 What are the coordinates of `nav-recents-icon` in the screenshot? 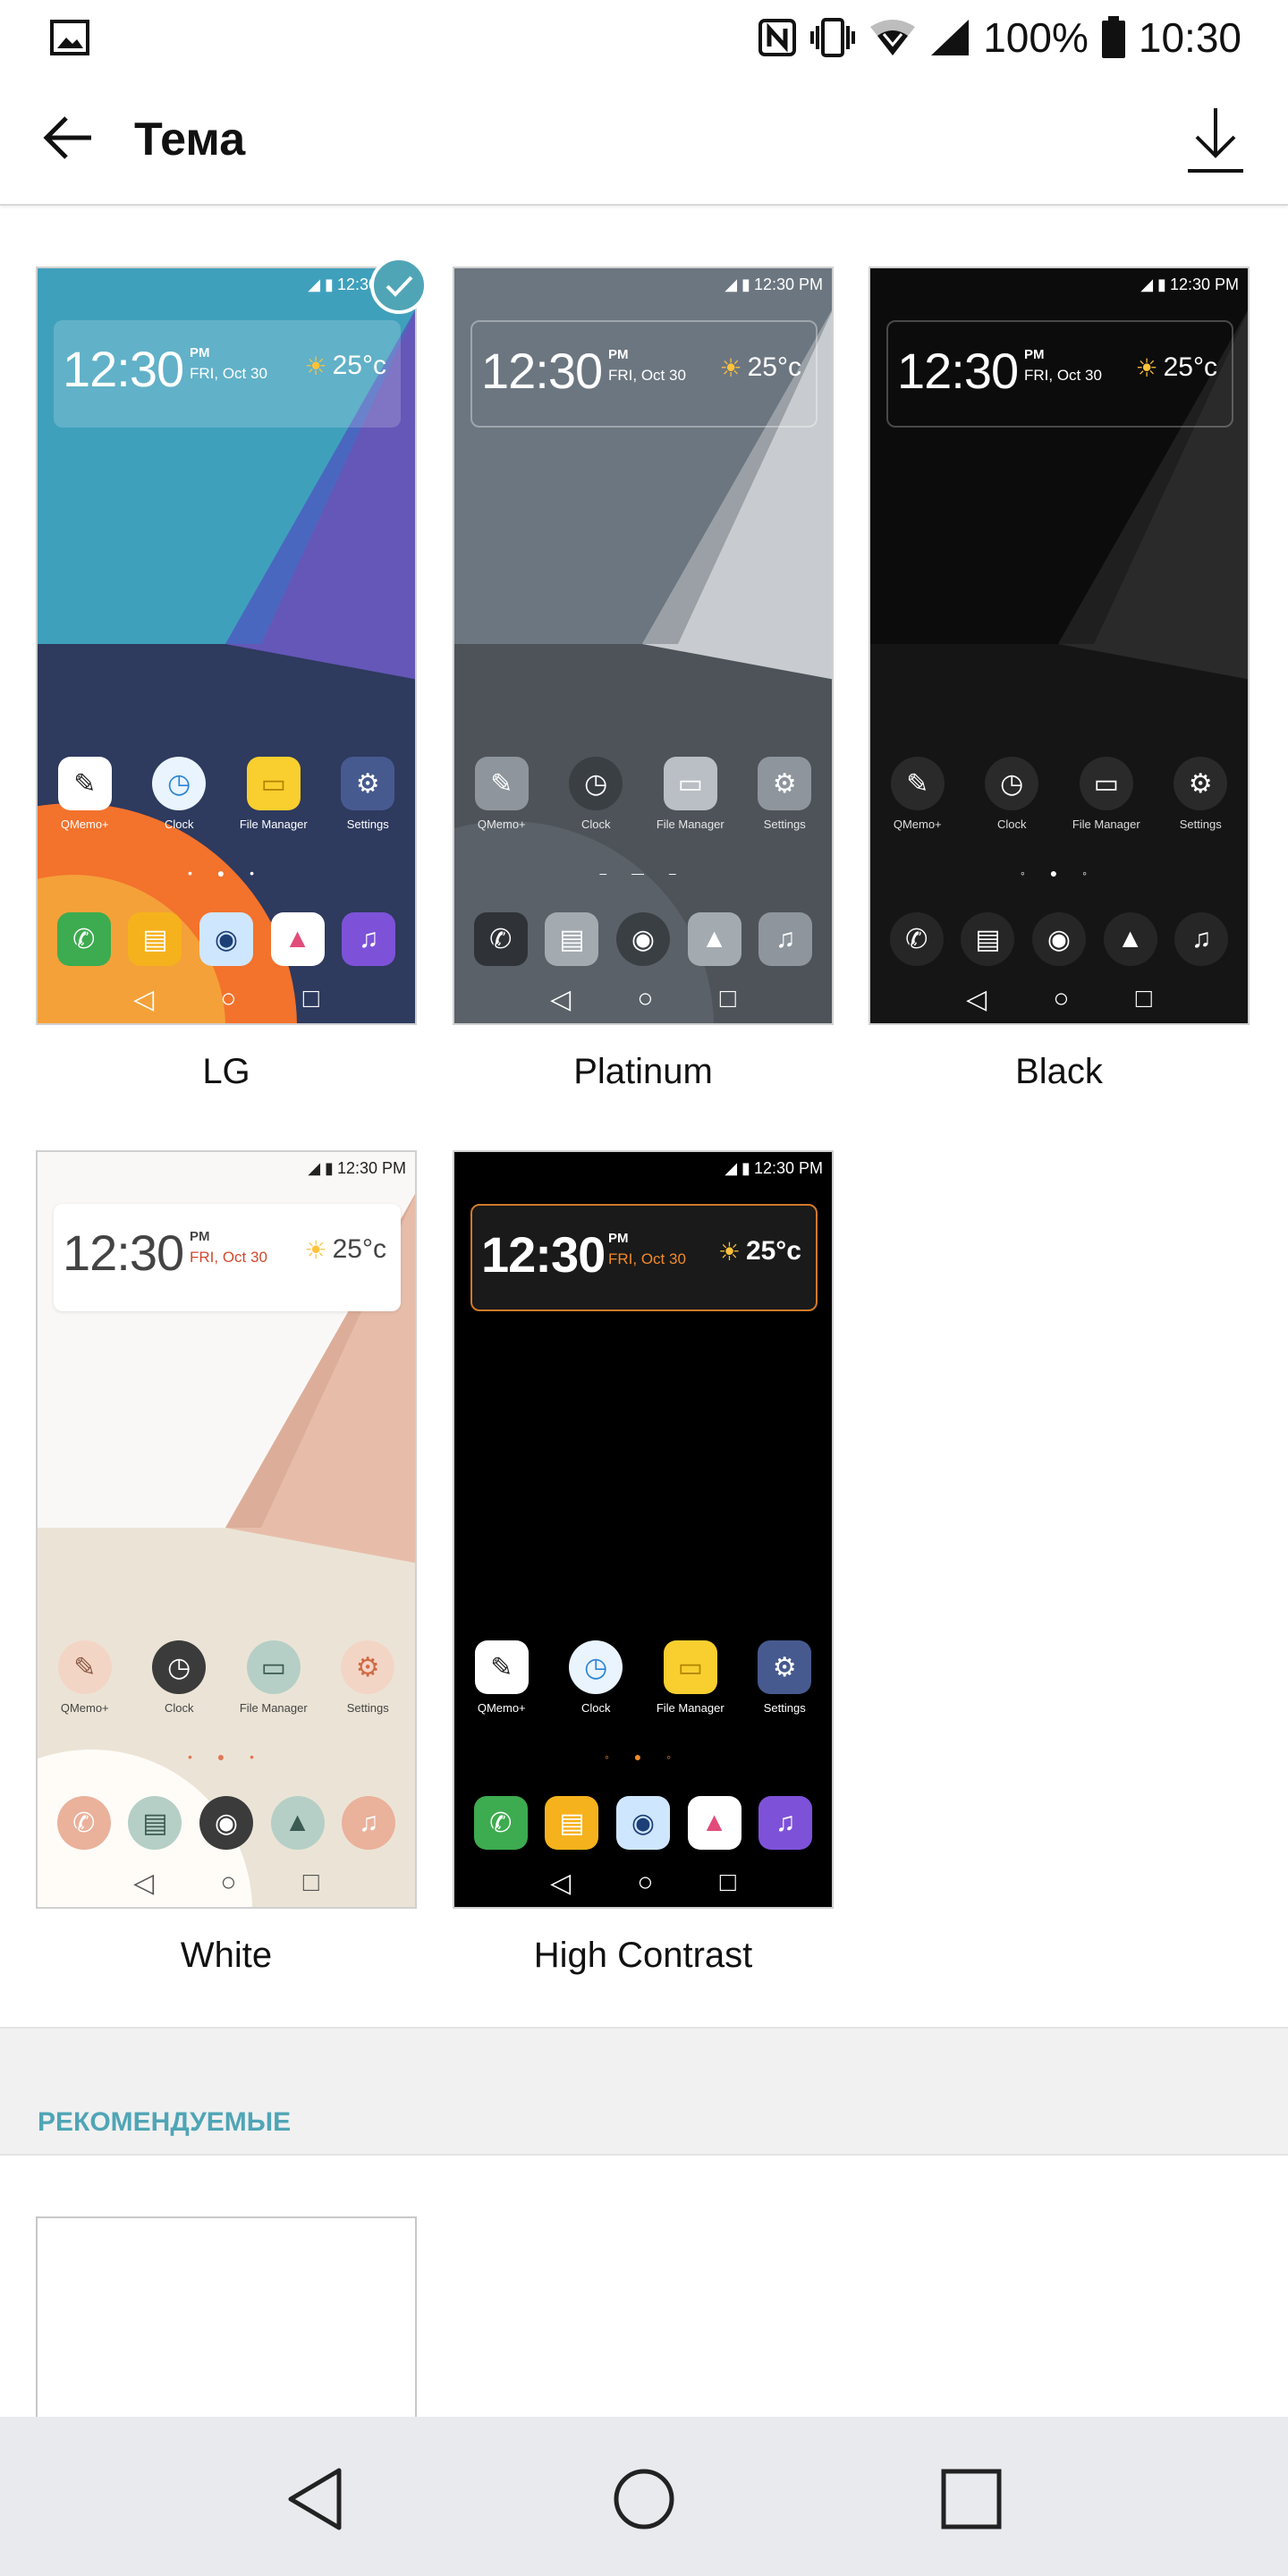 It's located at (971, 2499).